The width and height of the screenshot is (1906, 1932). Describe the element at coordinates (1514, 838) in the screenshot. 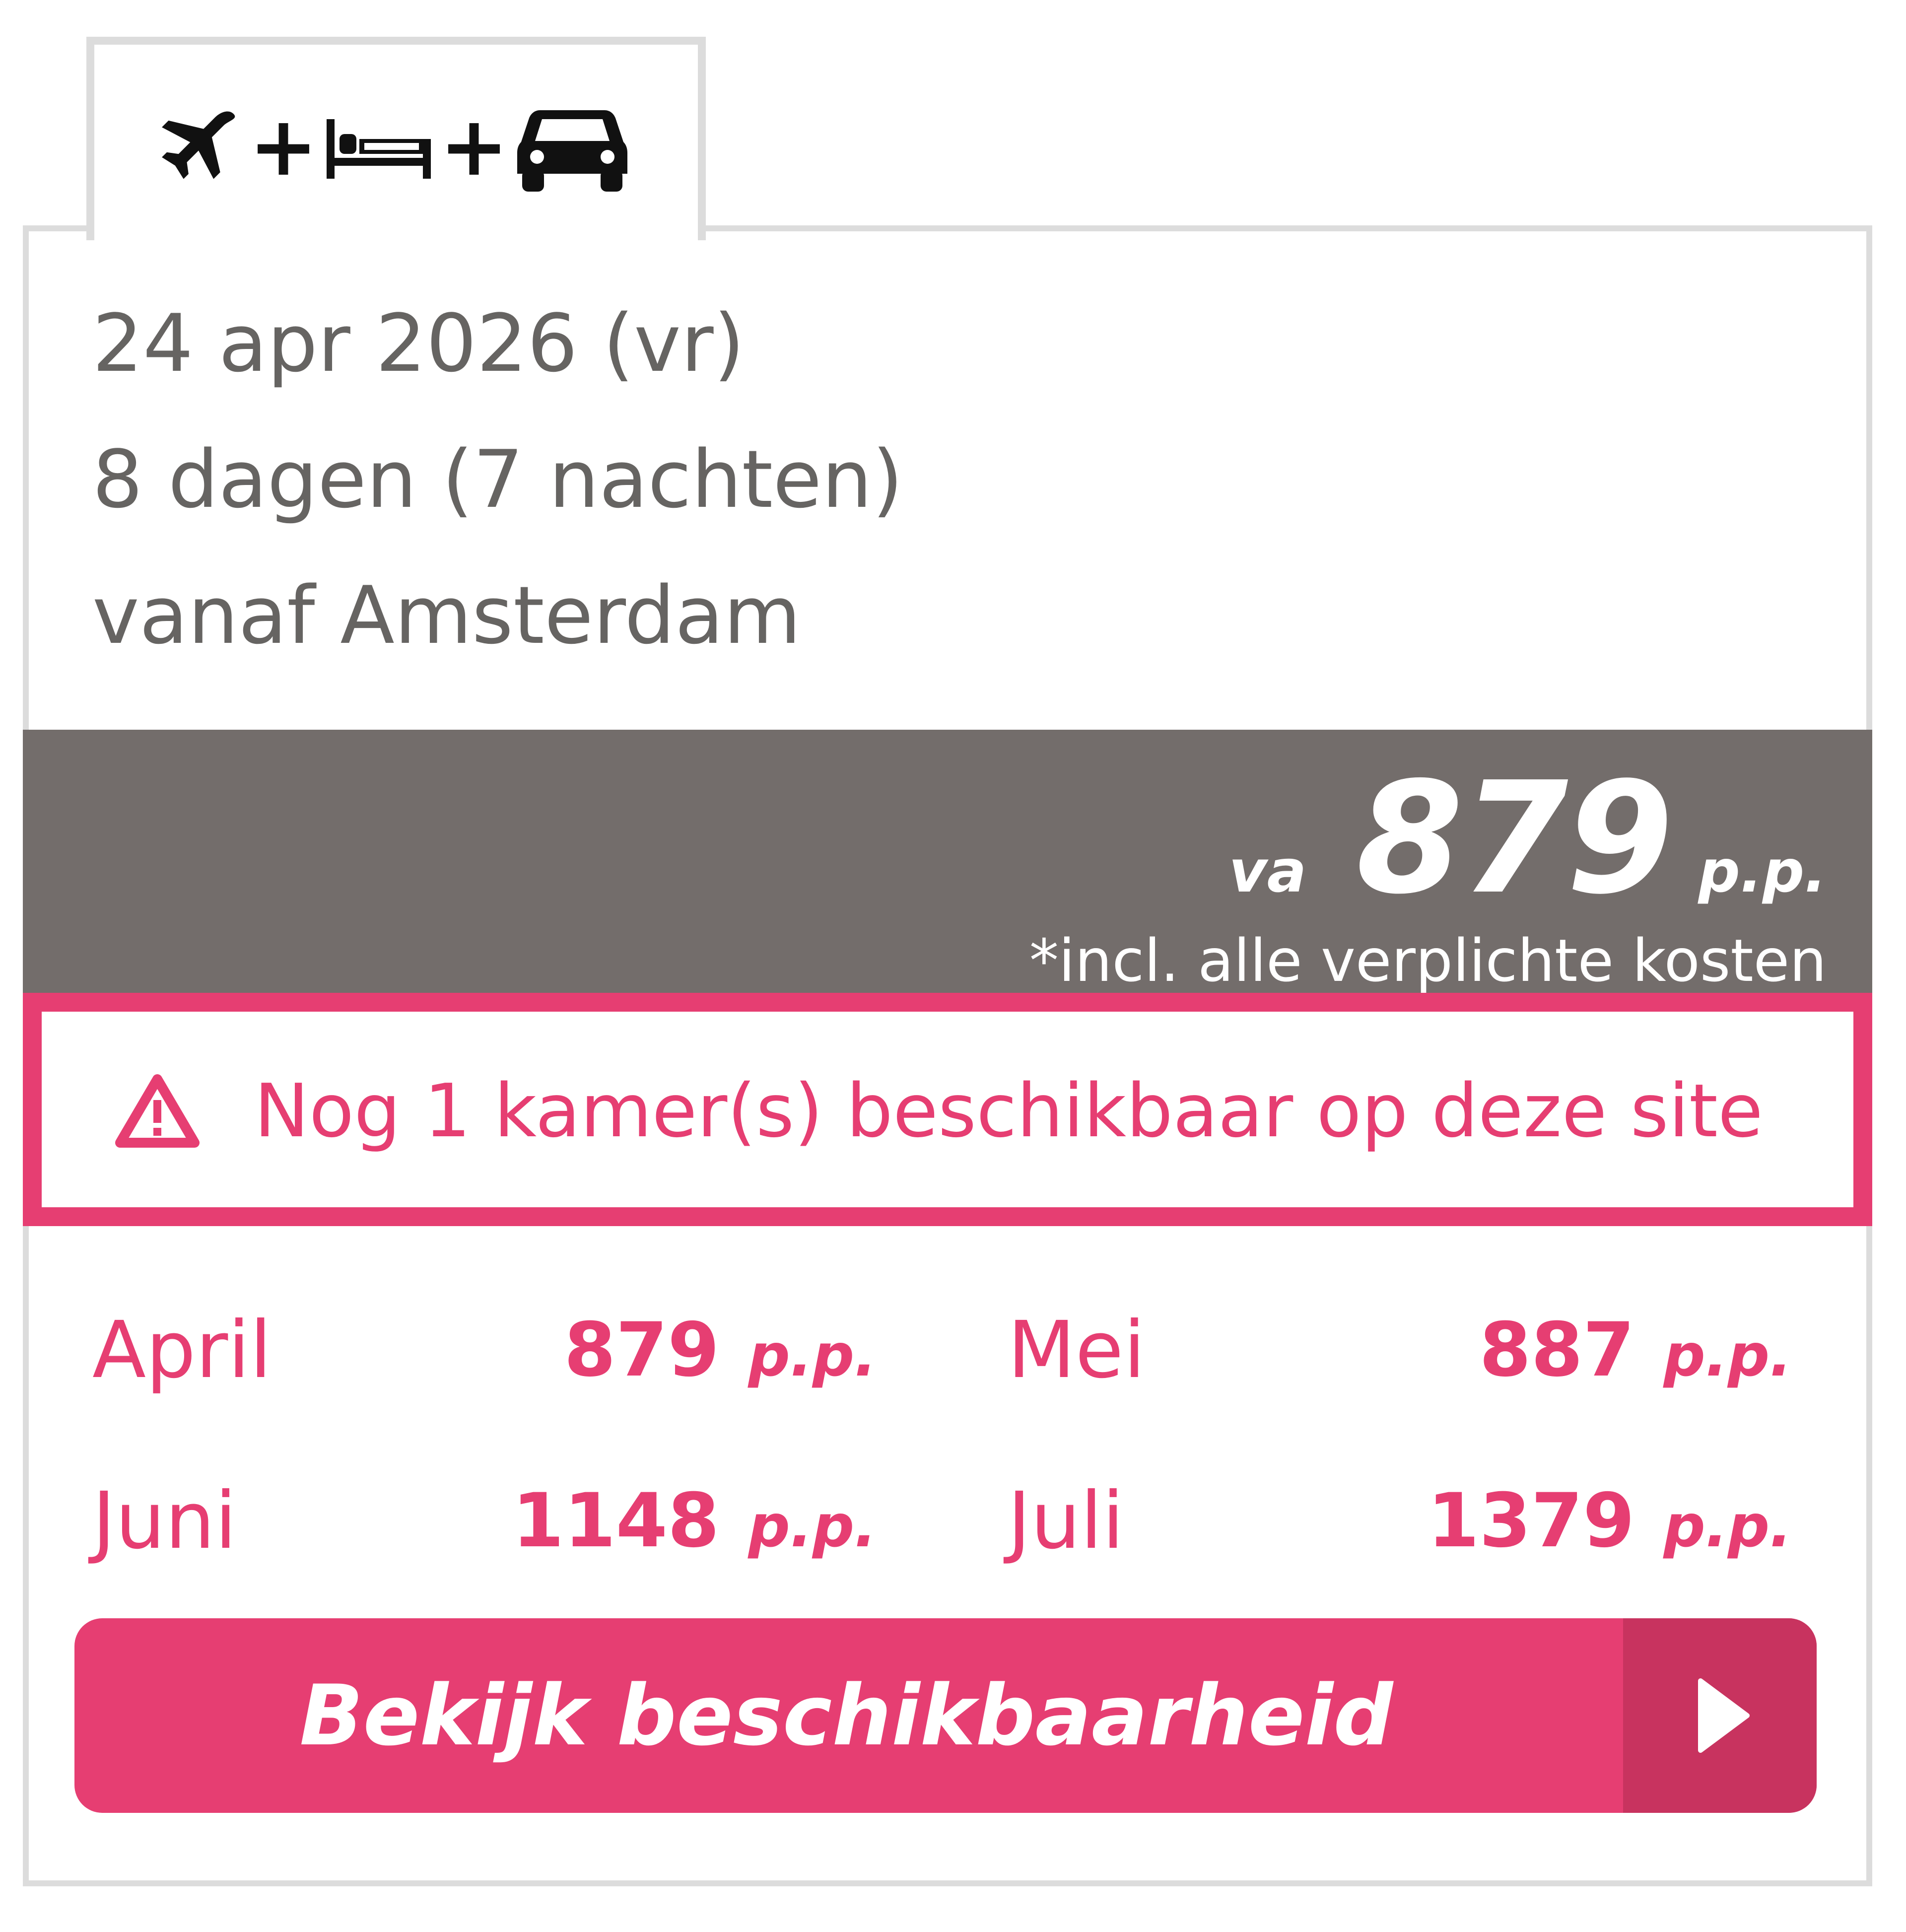

I see `price-amount: 879` at that location.